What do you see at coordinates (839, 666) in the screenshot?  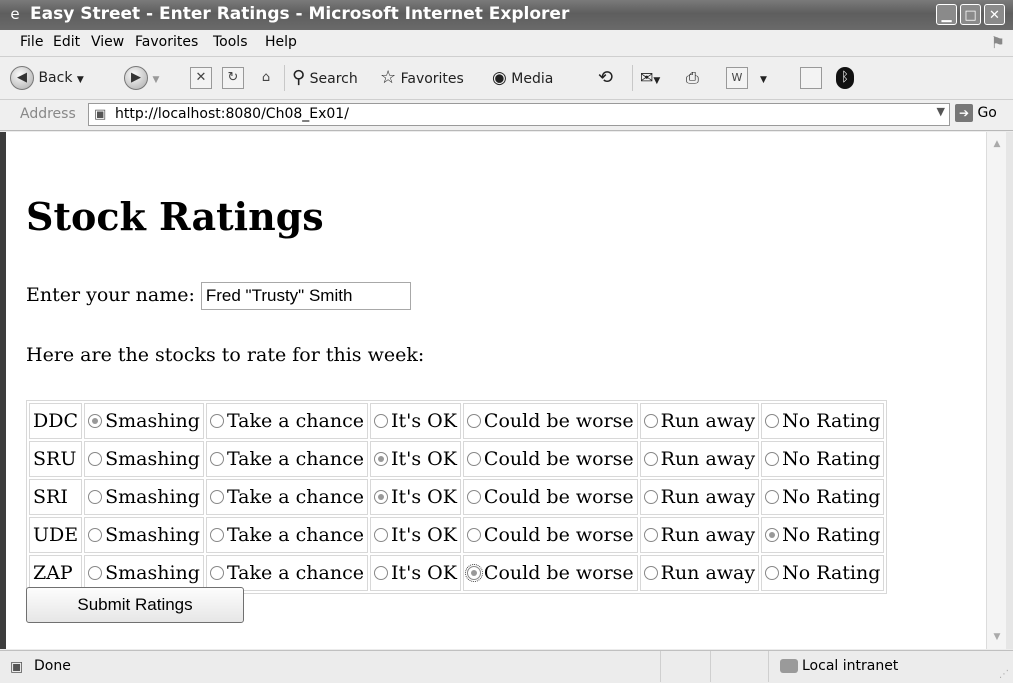 I see `security-zone: Local intranet` at bounding box center [839, 666].